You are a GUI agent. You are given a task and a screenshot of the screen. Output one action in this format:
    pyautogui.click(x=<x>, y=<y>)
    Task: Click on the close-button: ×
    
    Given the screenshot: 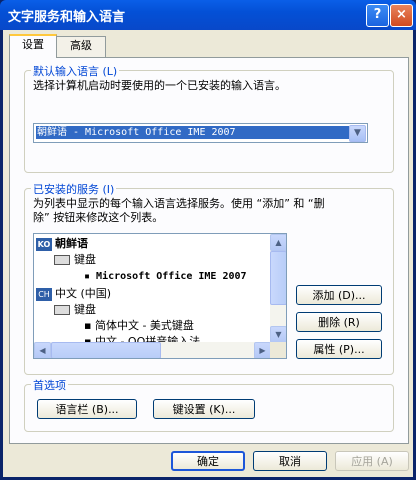 What is the action you would take?
    pyautogui.click(x=401, y=15)
    